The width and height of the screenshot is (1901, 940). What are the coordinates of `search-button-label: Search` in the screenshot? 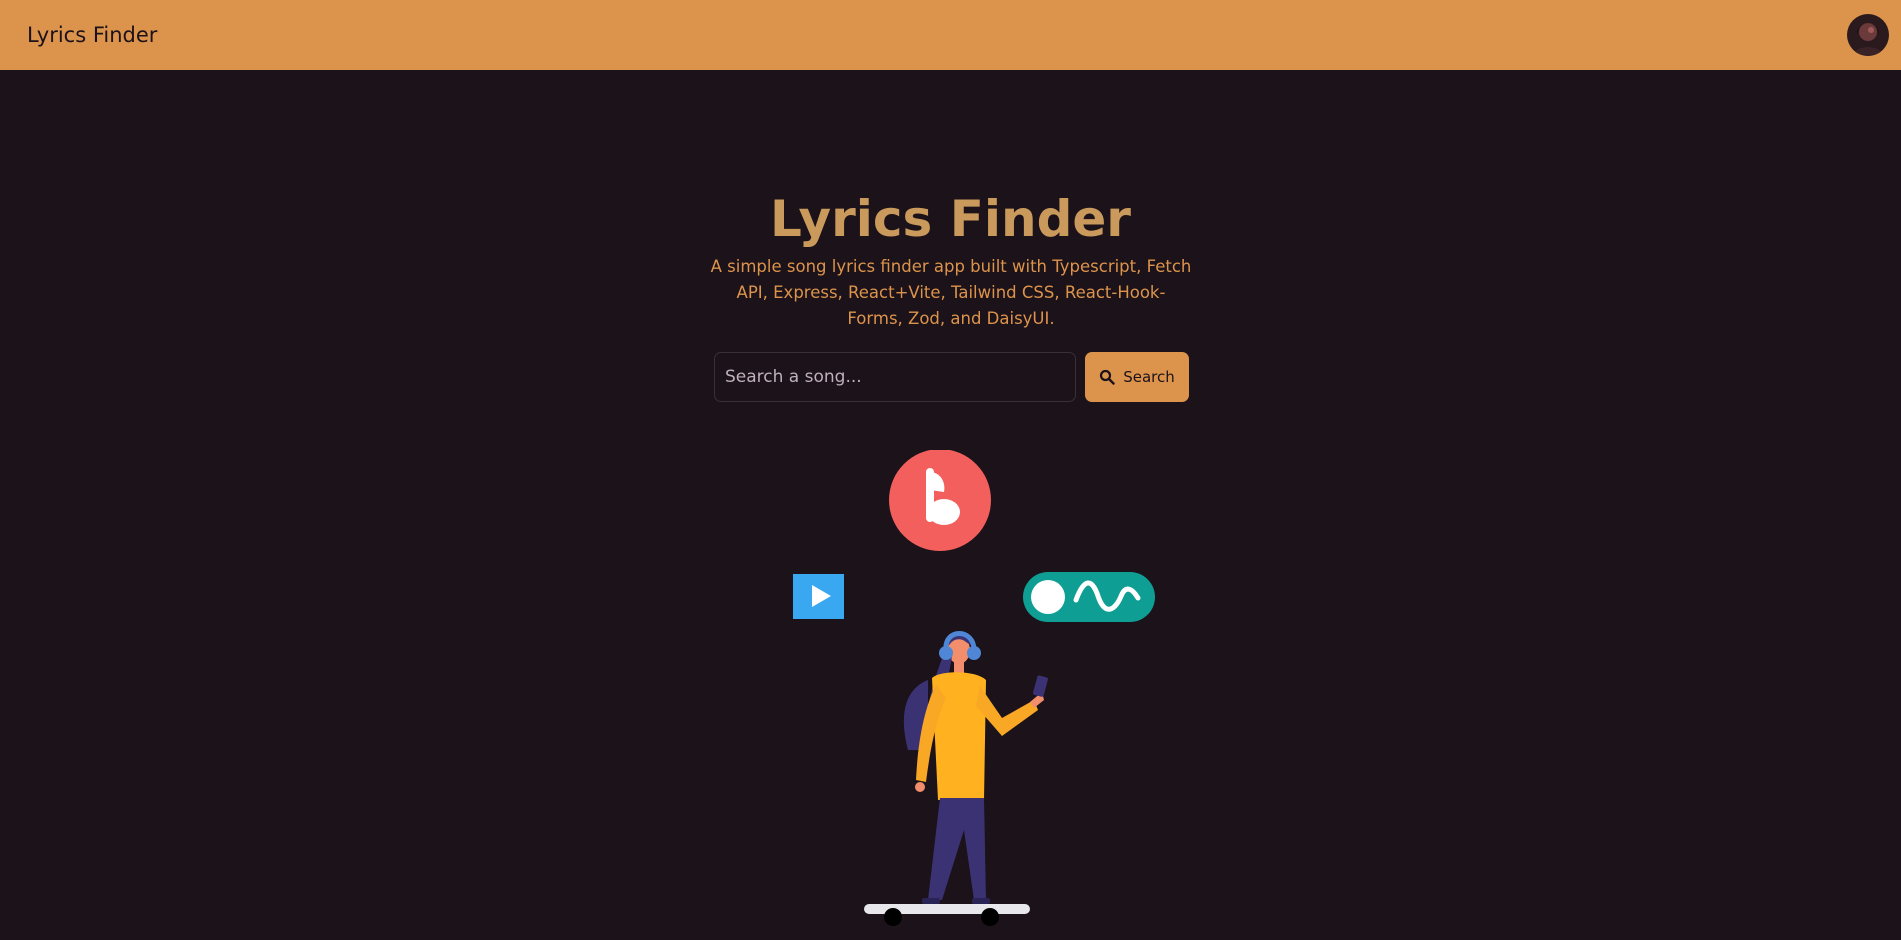 It's located at (1149, 377).